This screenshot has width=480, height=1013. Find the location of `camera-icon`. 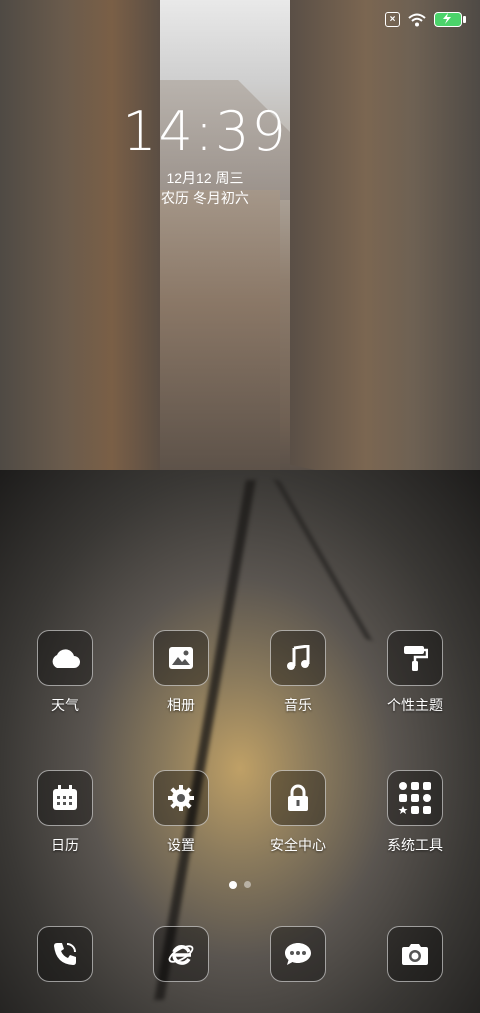

camera-icon is located at coordinates (415, 954).